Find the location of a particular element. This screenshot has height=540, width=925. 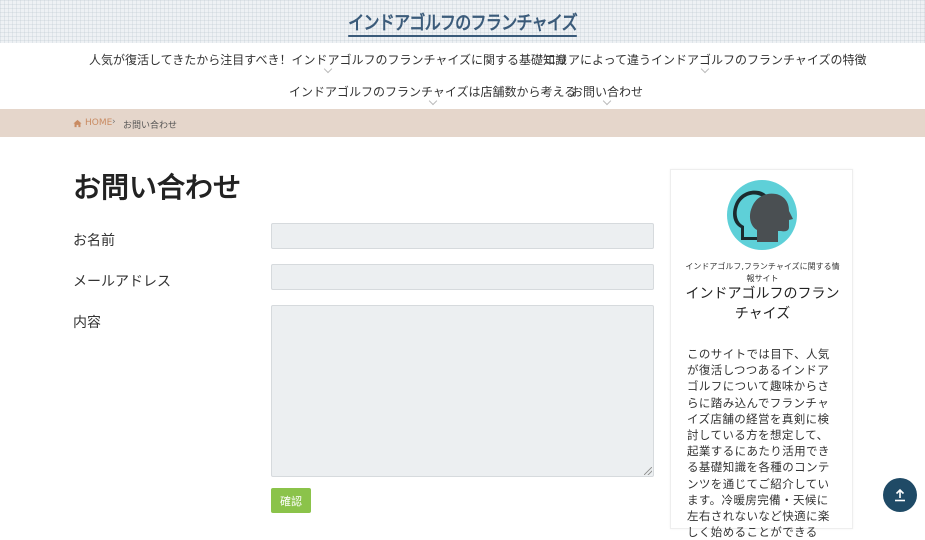

nav-item-stores: インドアゴルフのフランチャイズは店舗数から考える is located at coordinates (432, 94).